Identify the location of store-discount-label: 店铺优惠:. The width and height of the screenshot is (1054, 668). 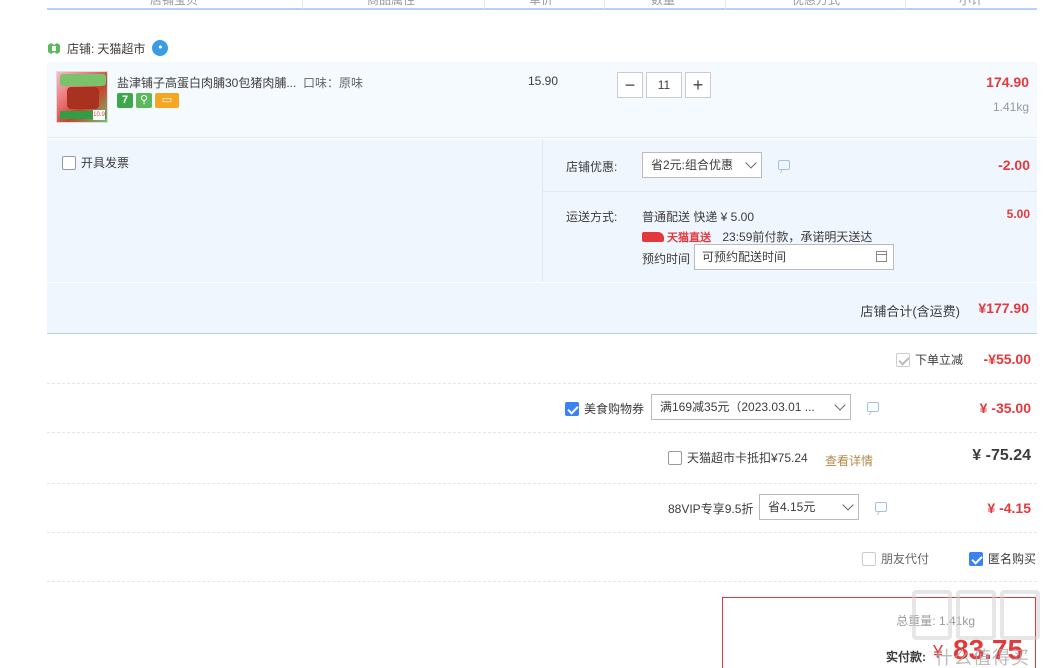
(592, 167).